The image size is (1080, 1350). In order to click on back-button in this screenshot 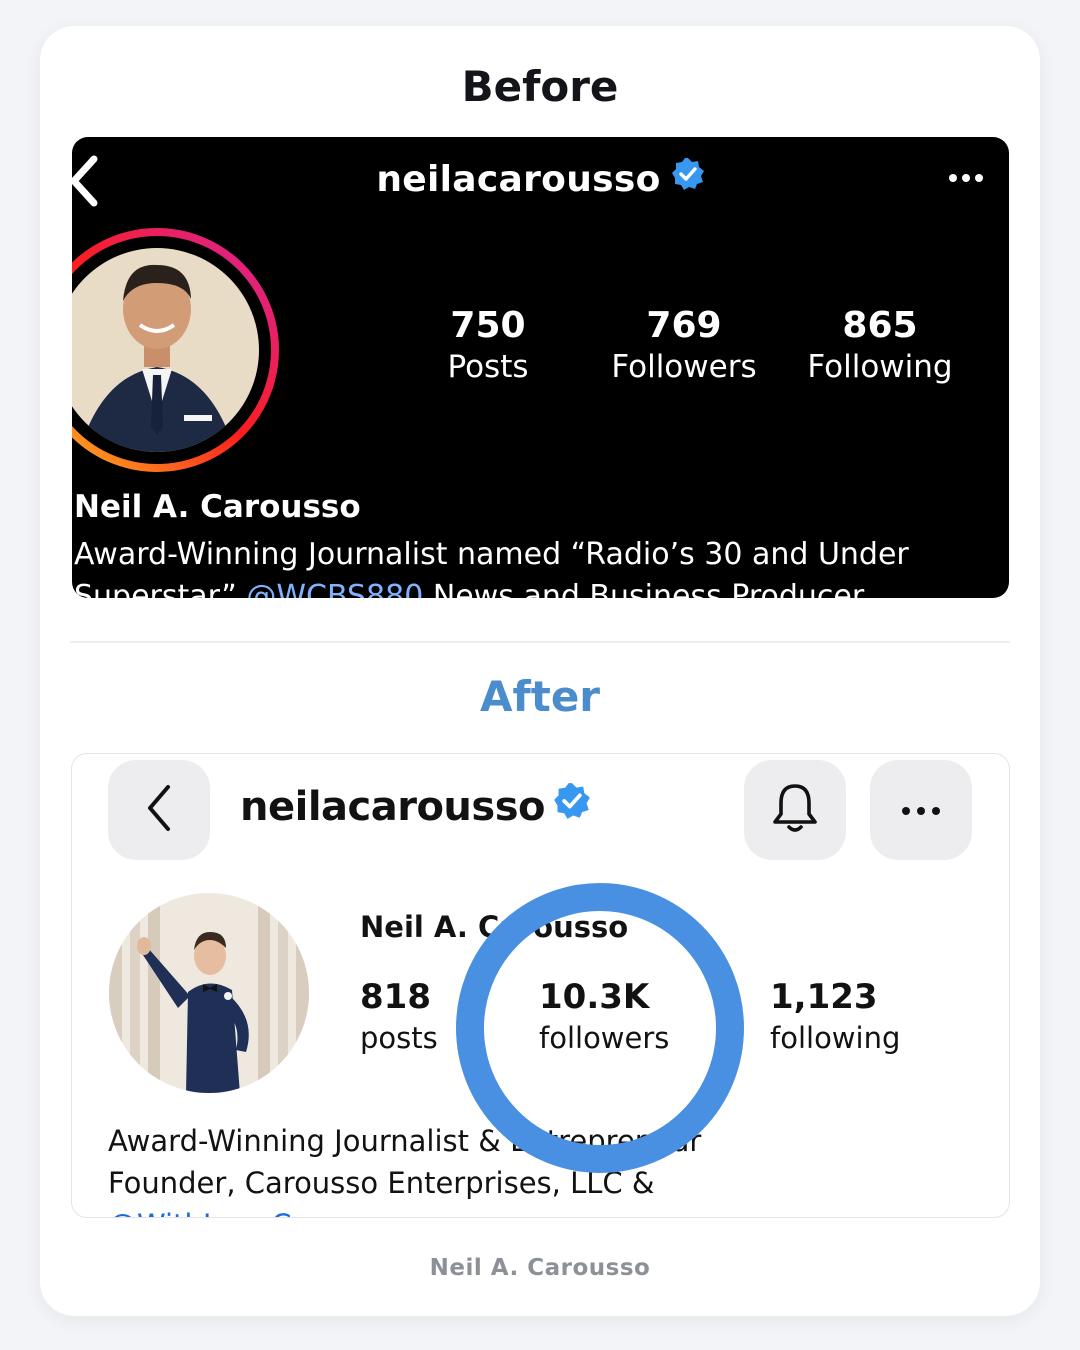, I will do `click(159, 810)`.